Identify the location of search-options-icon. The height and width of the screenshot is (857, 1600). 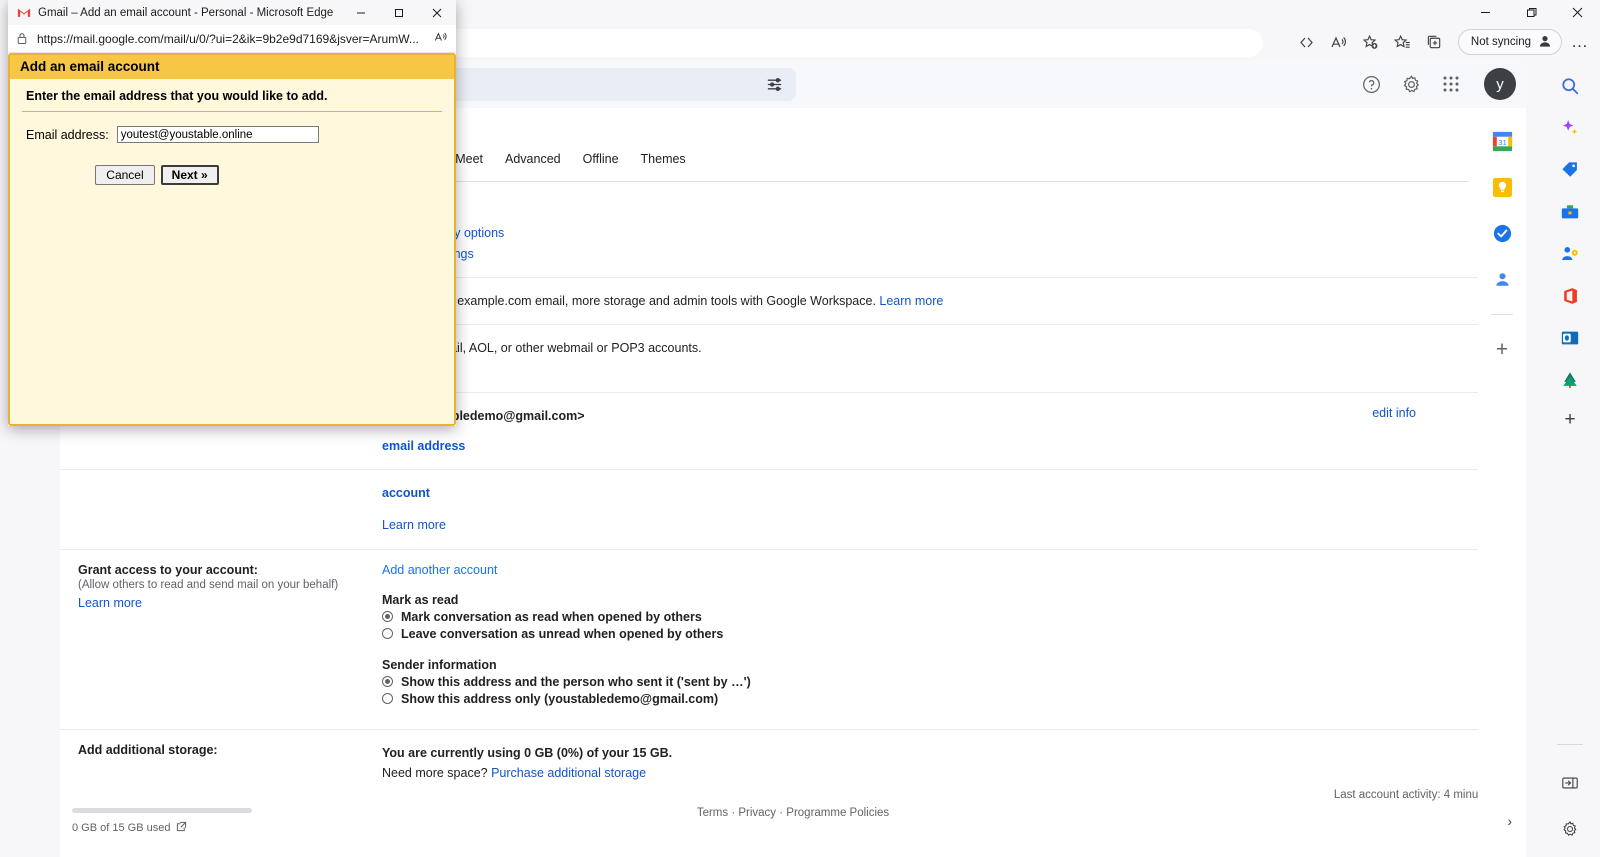
(774, 84).